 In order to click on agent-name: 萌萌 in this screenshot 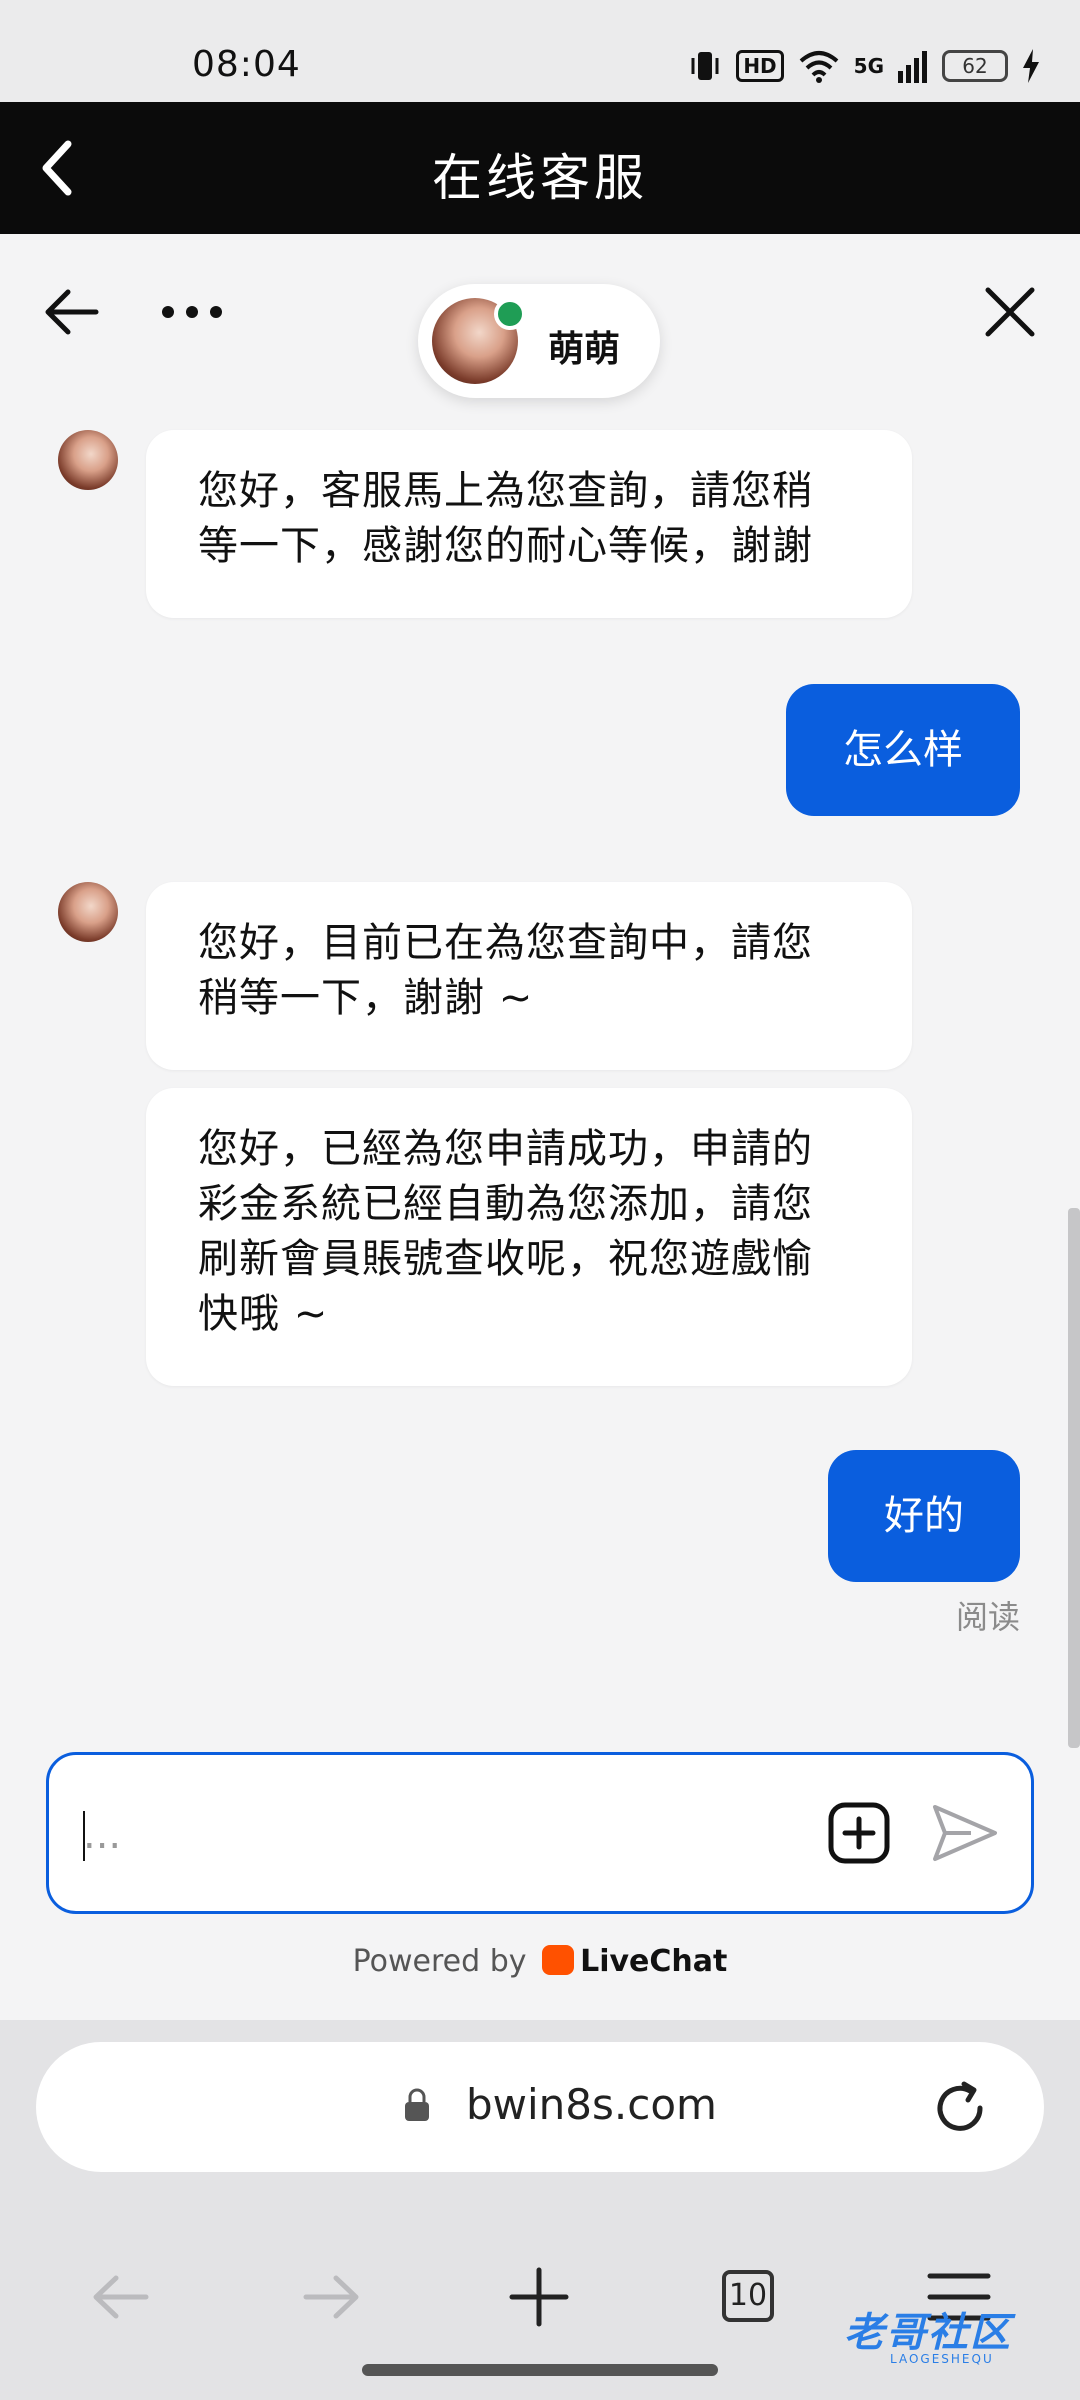, I will do `click(584, 349)`.